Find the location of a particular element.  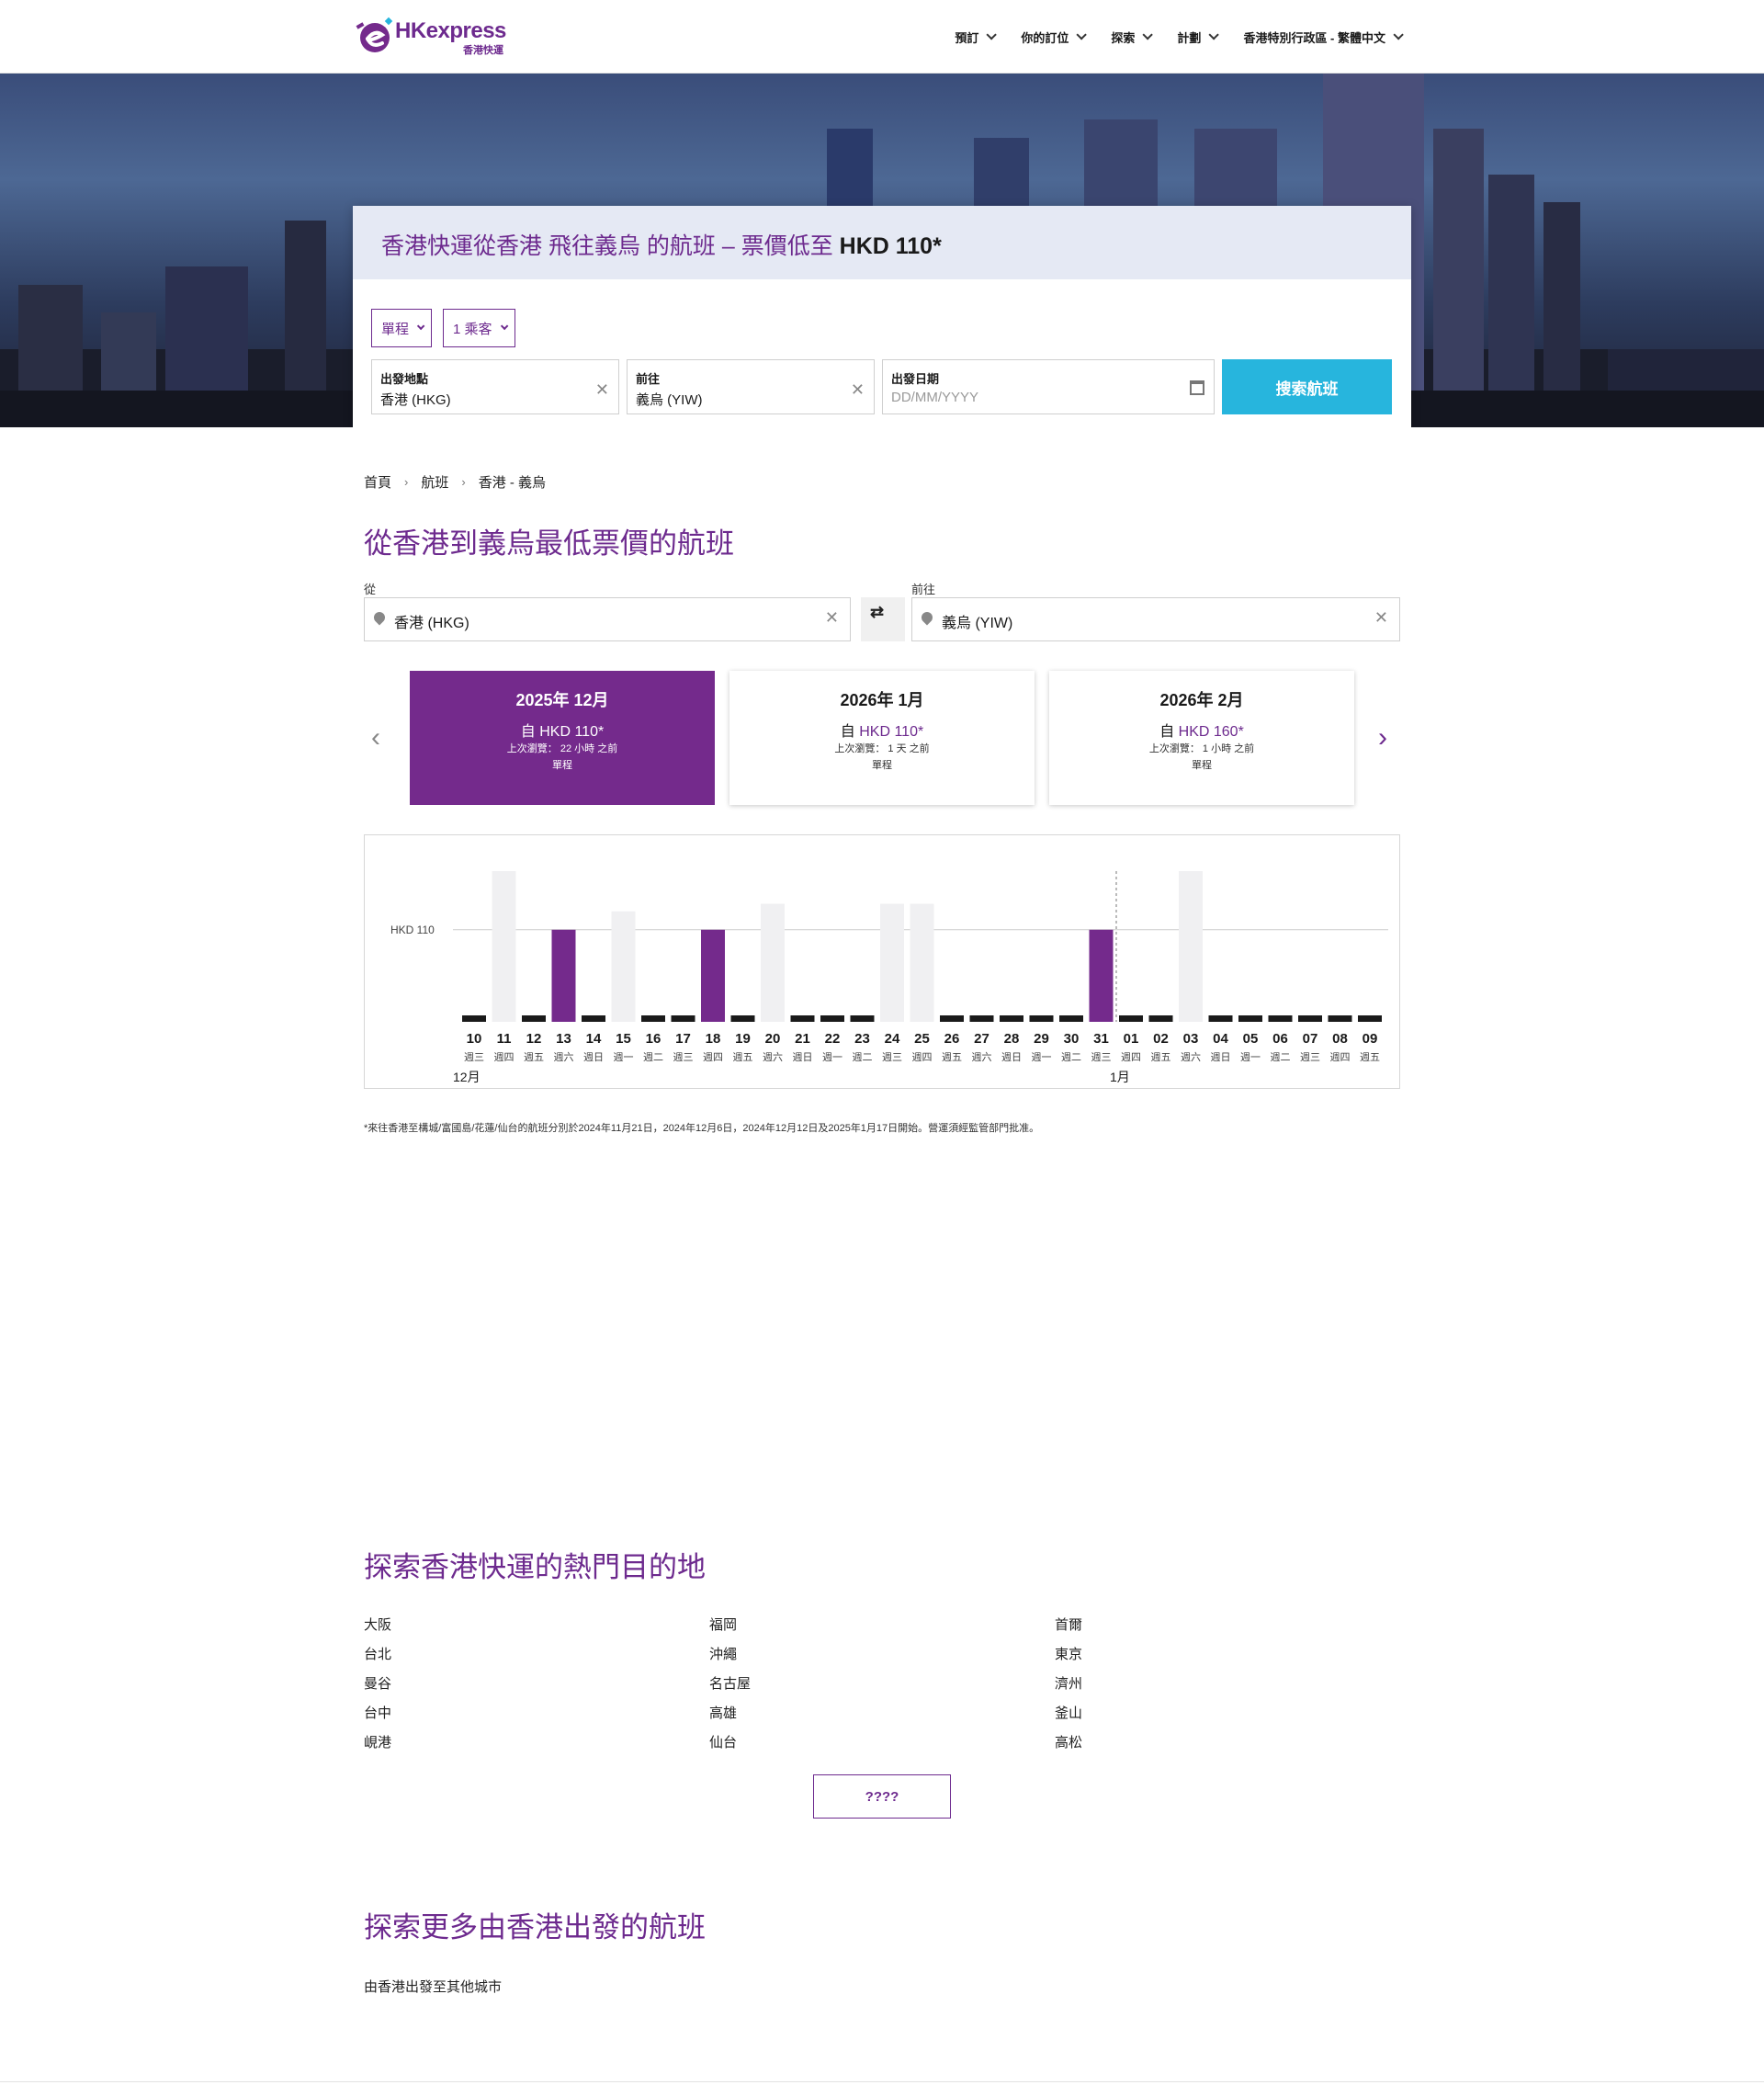

route-to-field: 義烏 (YIW) ✕ is located at coordinates (1155, 619).